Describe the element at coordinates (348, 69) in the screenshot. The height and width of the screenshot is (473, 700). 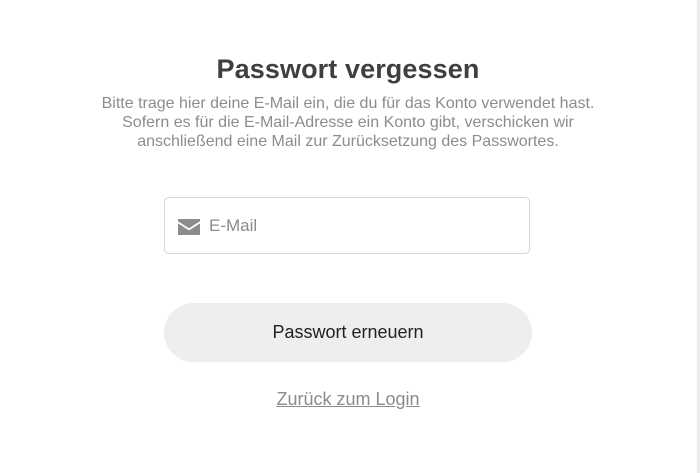
I see `page-title: Passwort vergessen` at that location.